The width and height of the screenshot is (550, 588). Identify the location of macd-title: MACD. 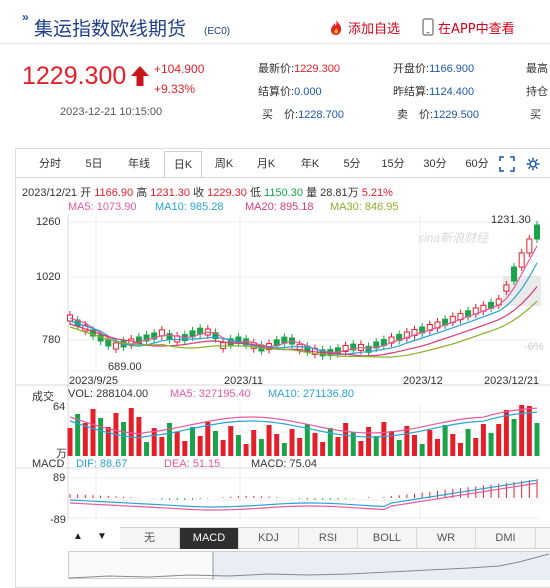
(48, 464).